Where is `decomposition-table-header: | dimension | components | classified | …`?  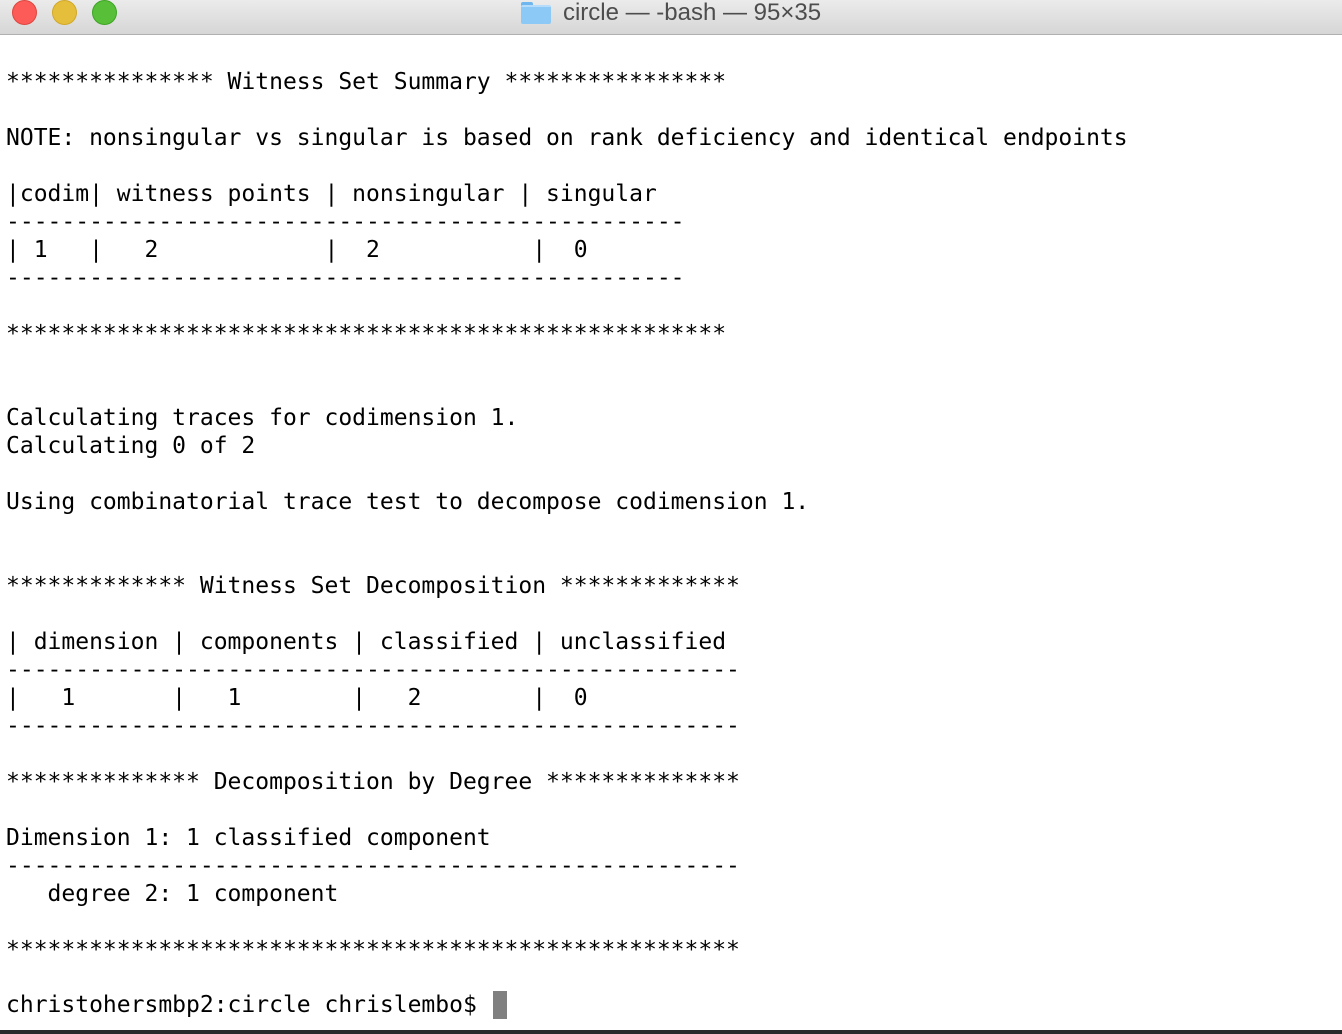 decomposition-table-header: | dimension | components | classified | … is located at coordinates (366, 642).